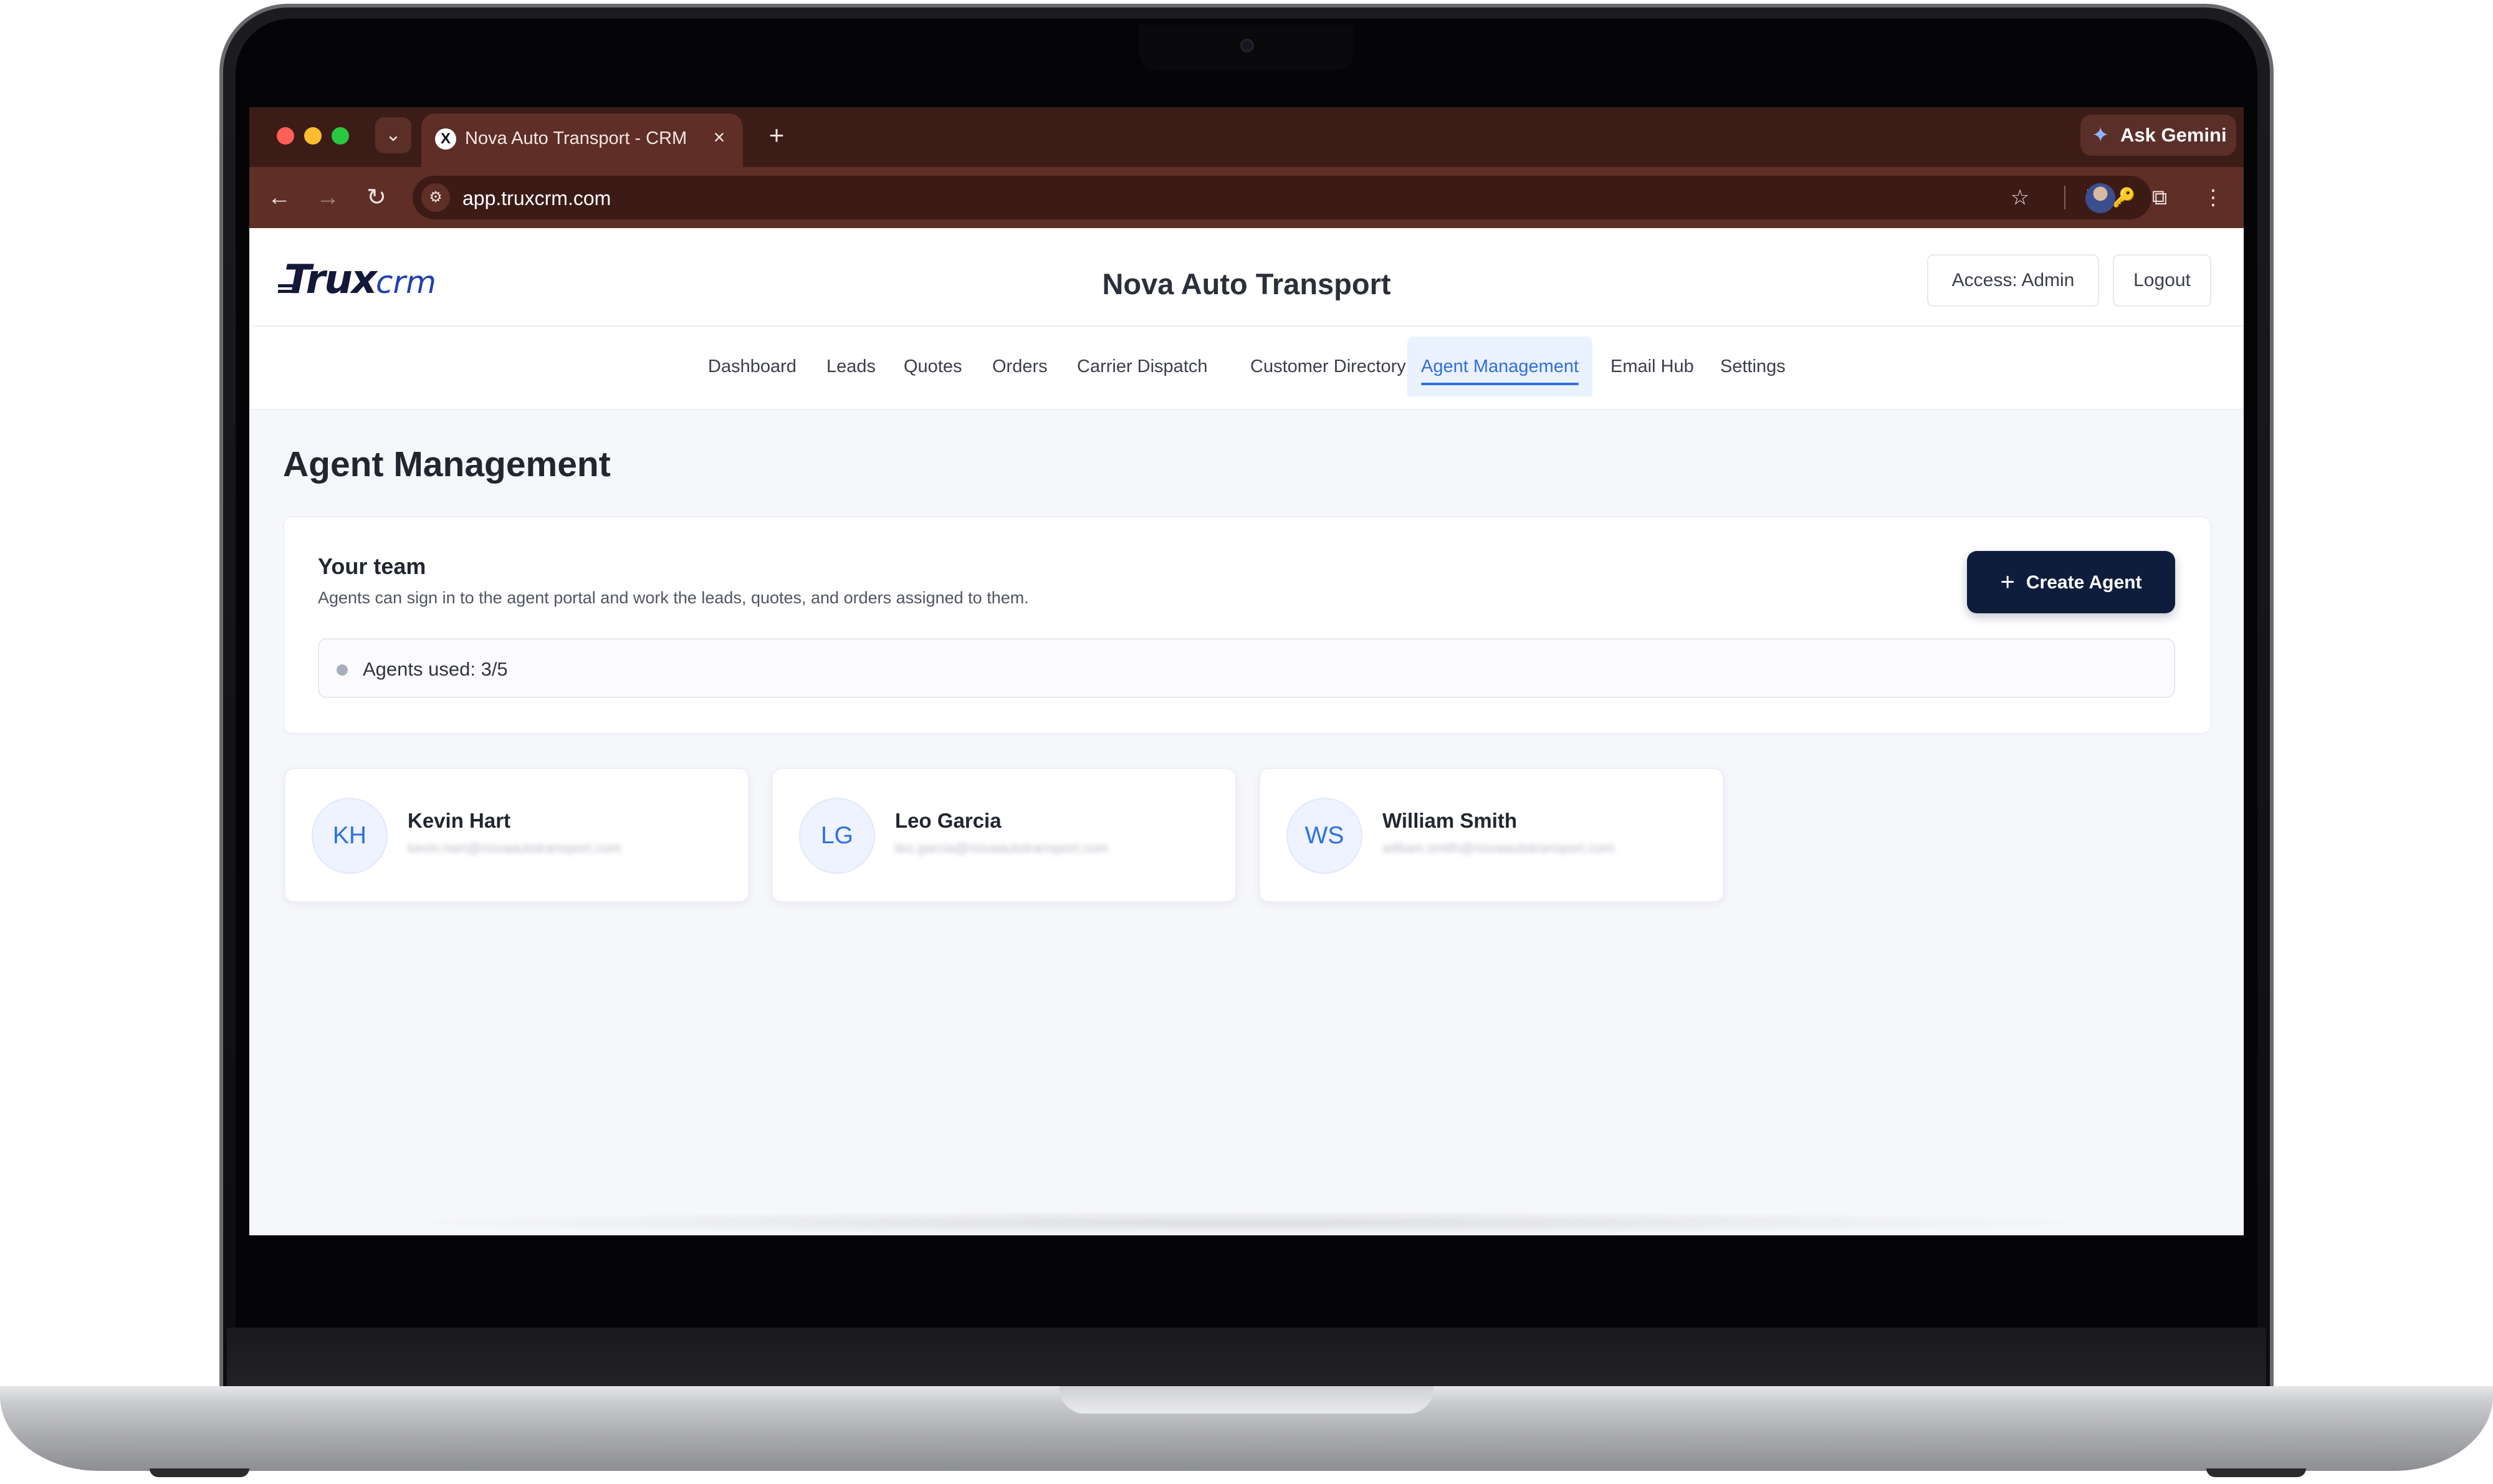 This screenshot has width=2493, height=1484. What do you see at coordinates (1752, 366) in the screenshot?
I see `nav-item-settings: Settings` at bounding box center [1752, 366].